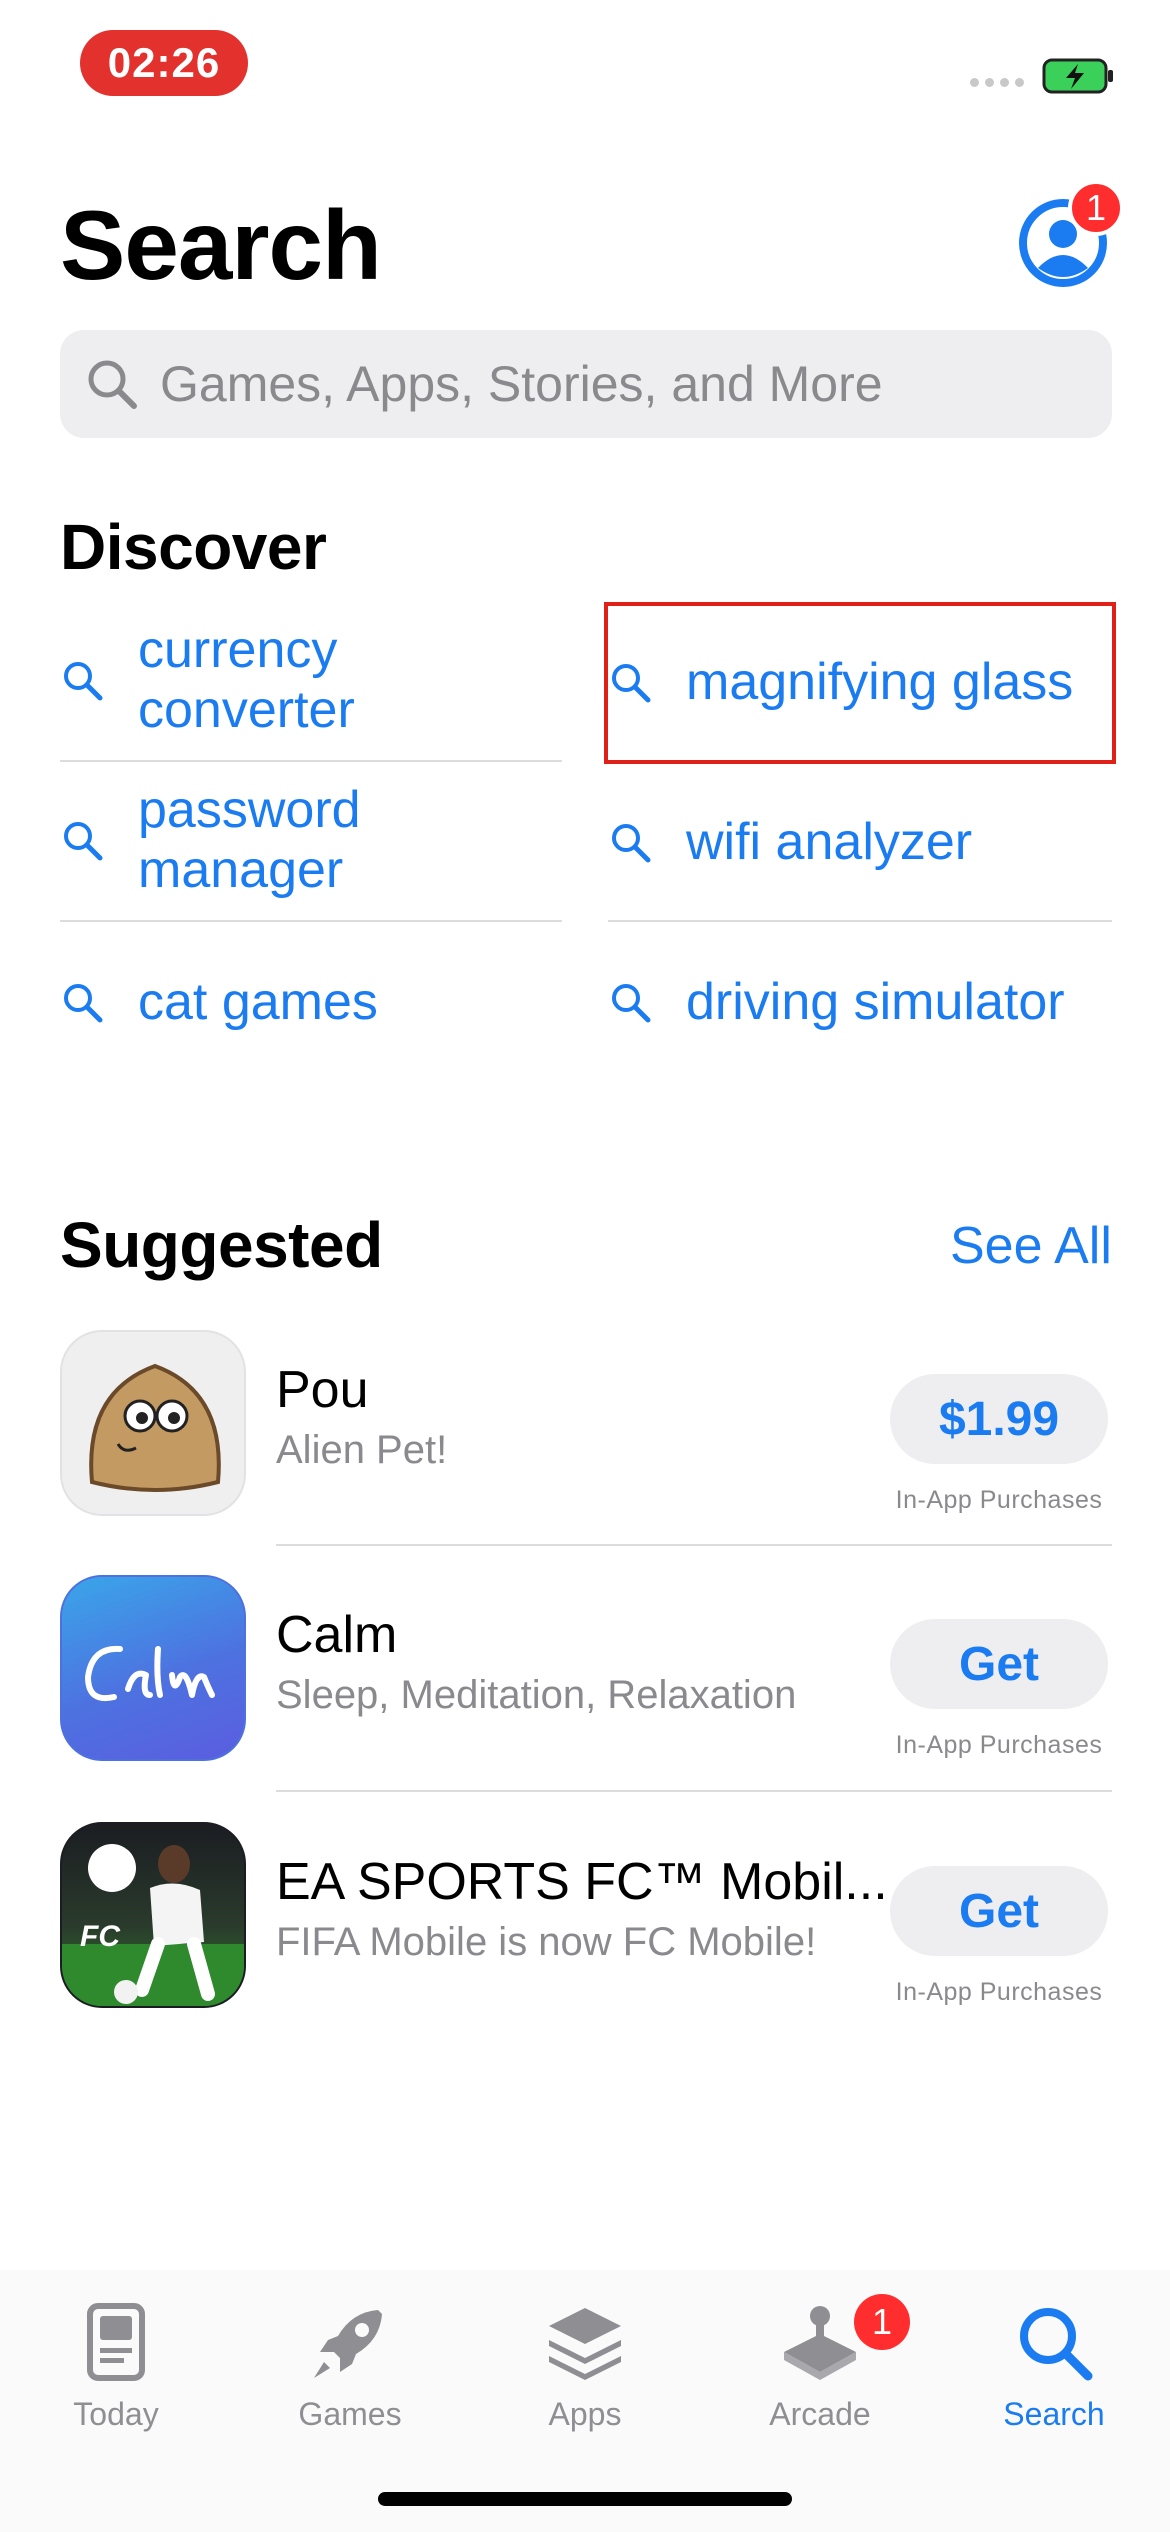 The height and width of the screenshot is (2532, 1170). What do you see at coordinates (882, 2322) in the screenshot?
I see `arcade-badge: 1` at bounding box center [882, 2322].